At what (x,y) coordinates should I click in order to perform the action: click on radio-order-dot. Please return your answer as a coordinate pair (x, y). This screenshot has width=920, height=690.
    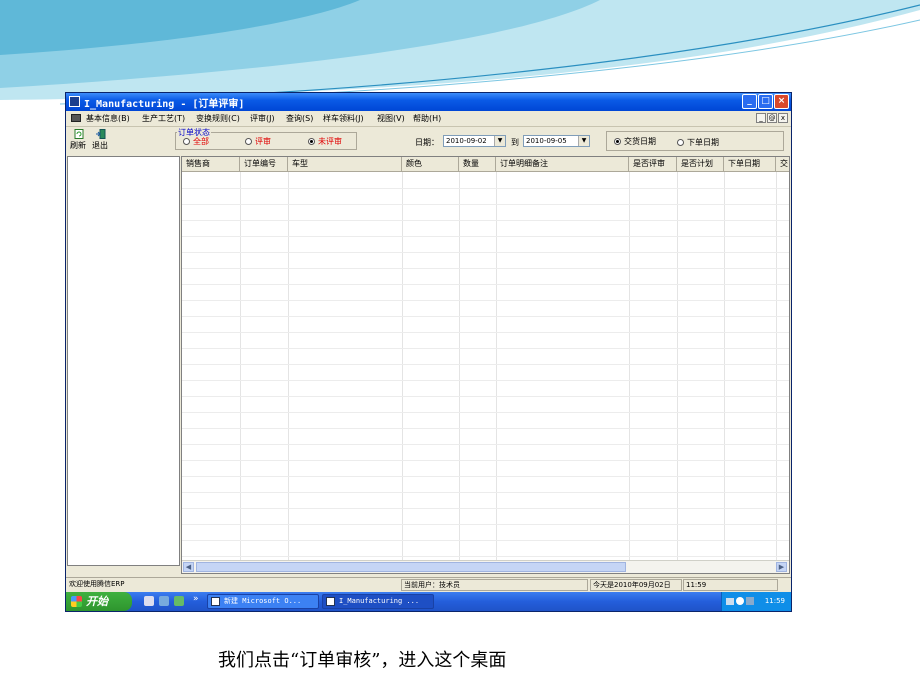
    Looking at the image, I should click on (680, 142).